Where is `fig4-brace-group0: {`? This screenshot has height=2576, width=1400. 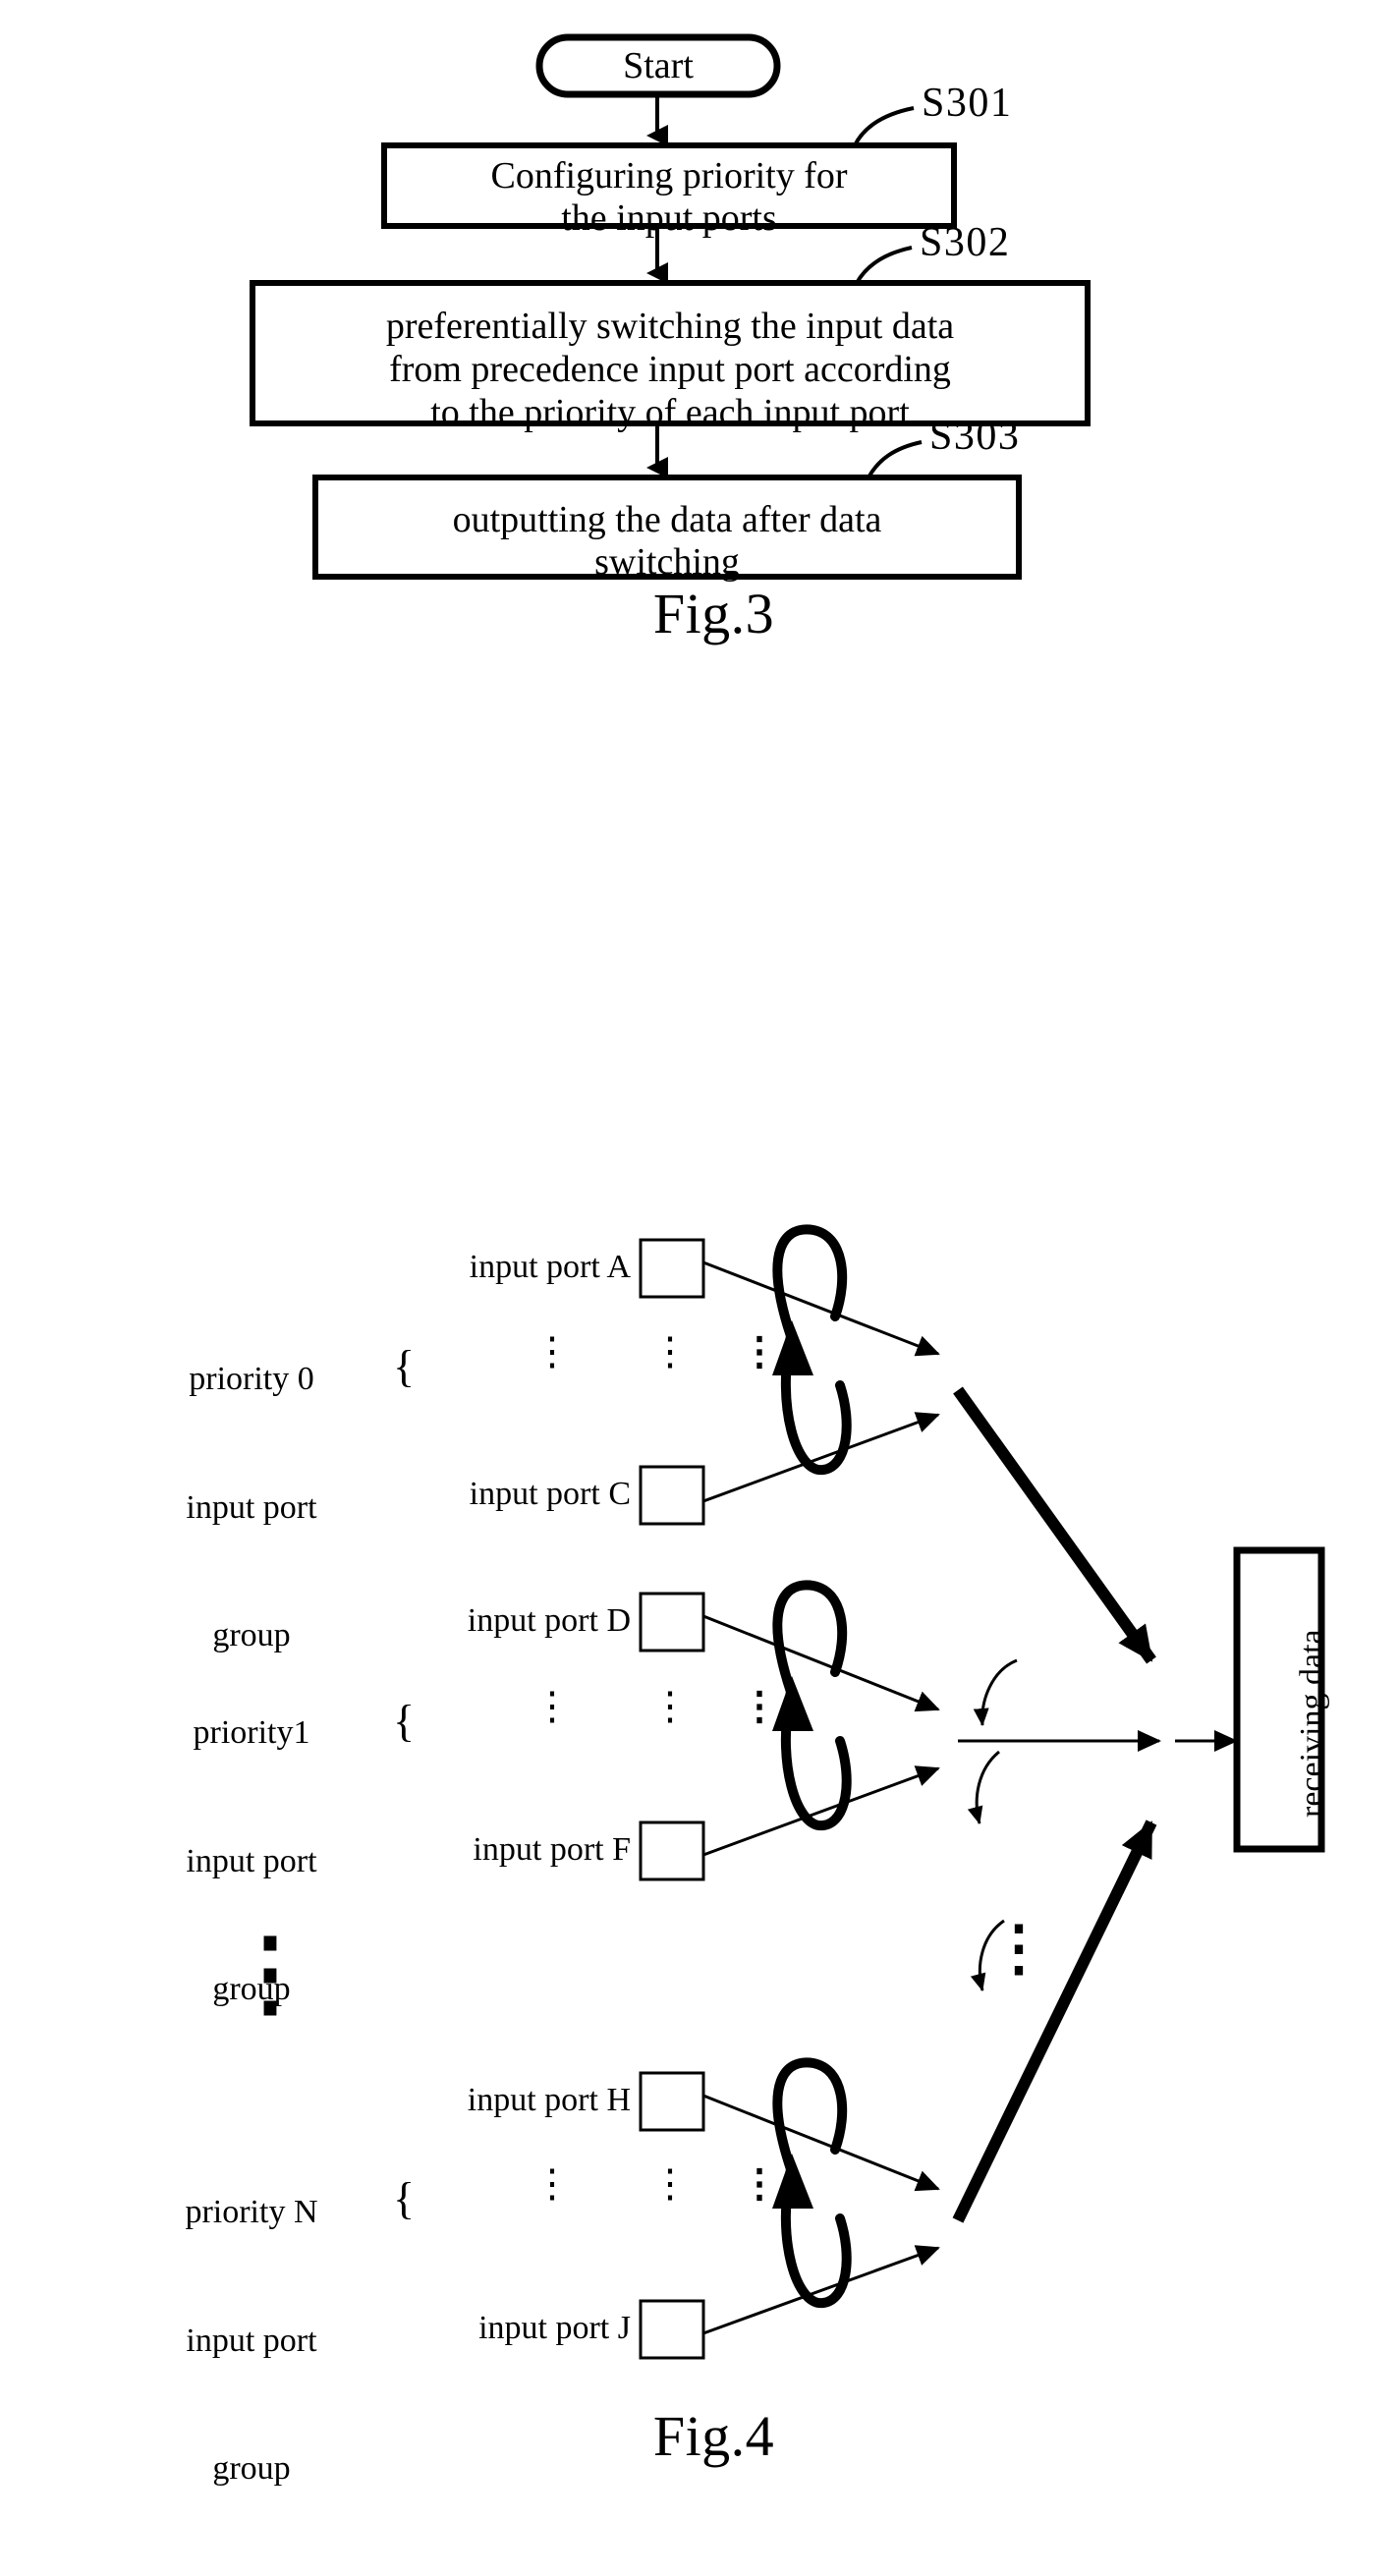
fig4-brace-group0: { is located at coordinates (404, 1366).